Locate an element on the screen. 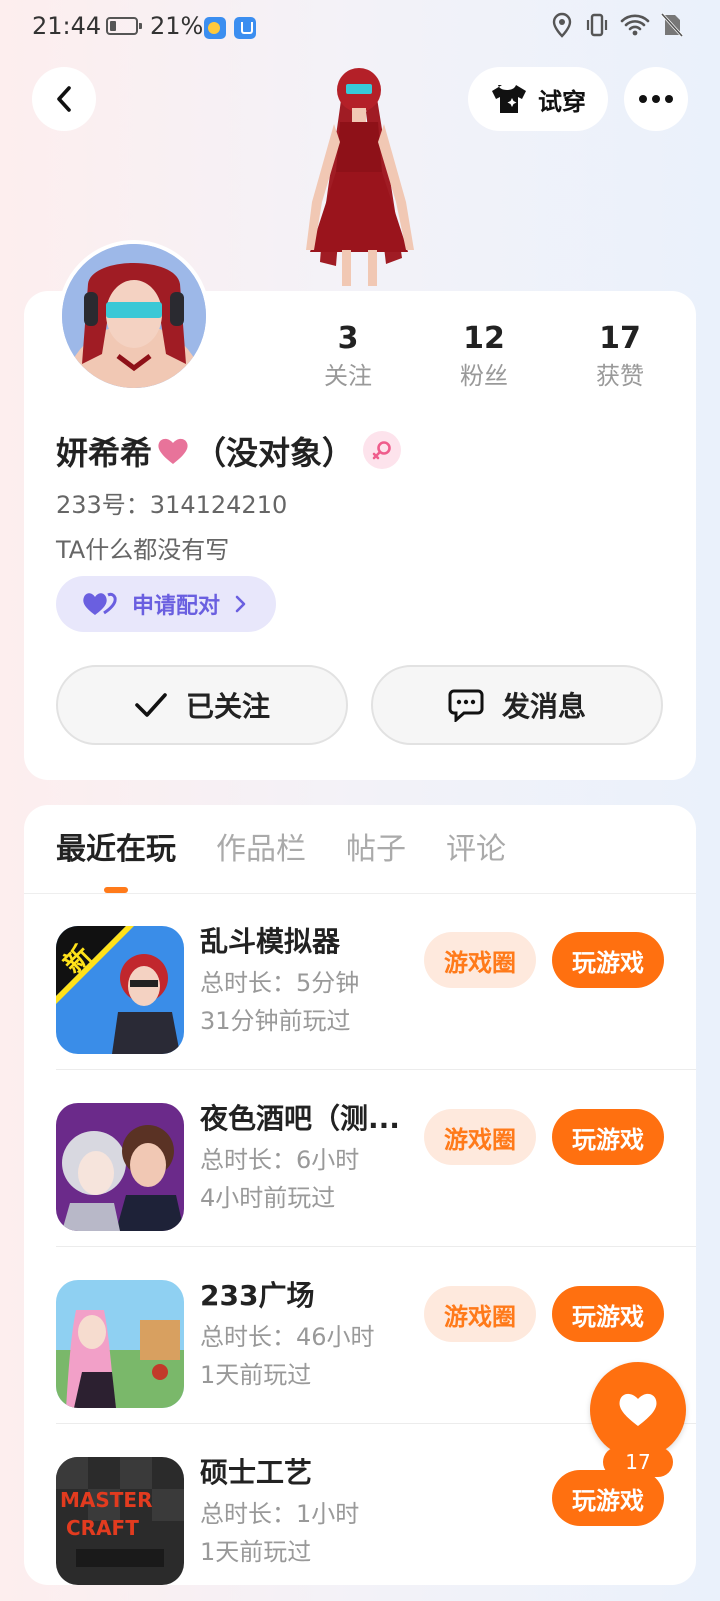 The height and width of the screenshot is (1601, 720). try-on-label: 试穿 is located at coordinates (562, 101).